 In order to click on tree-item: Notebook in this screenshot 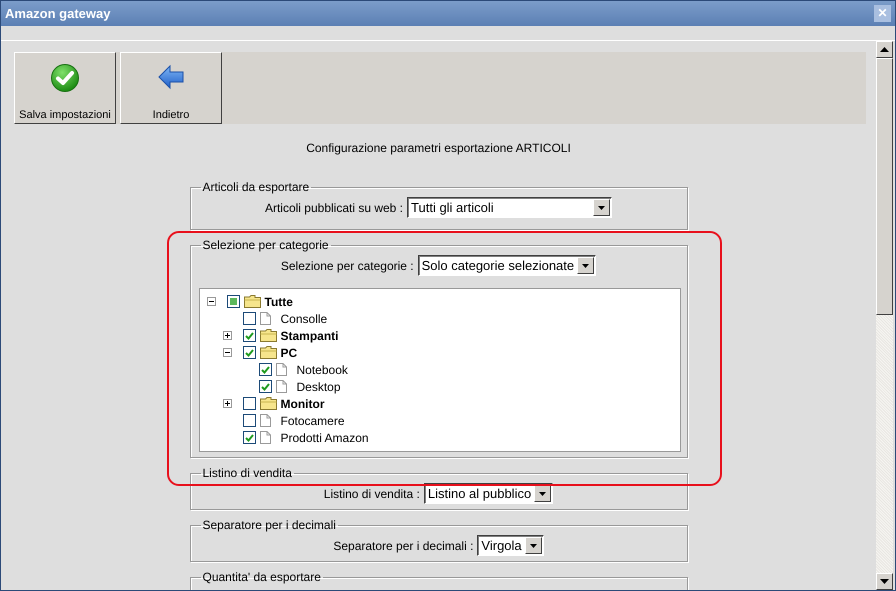, I will do `click(322, 369)`.